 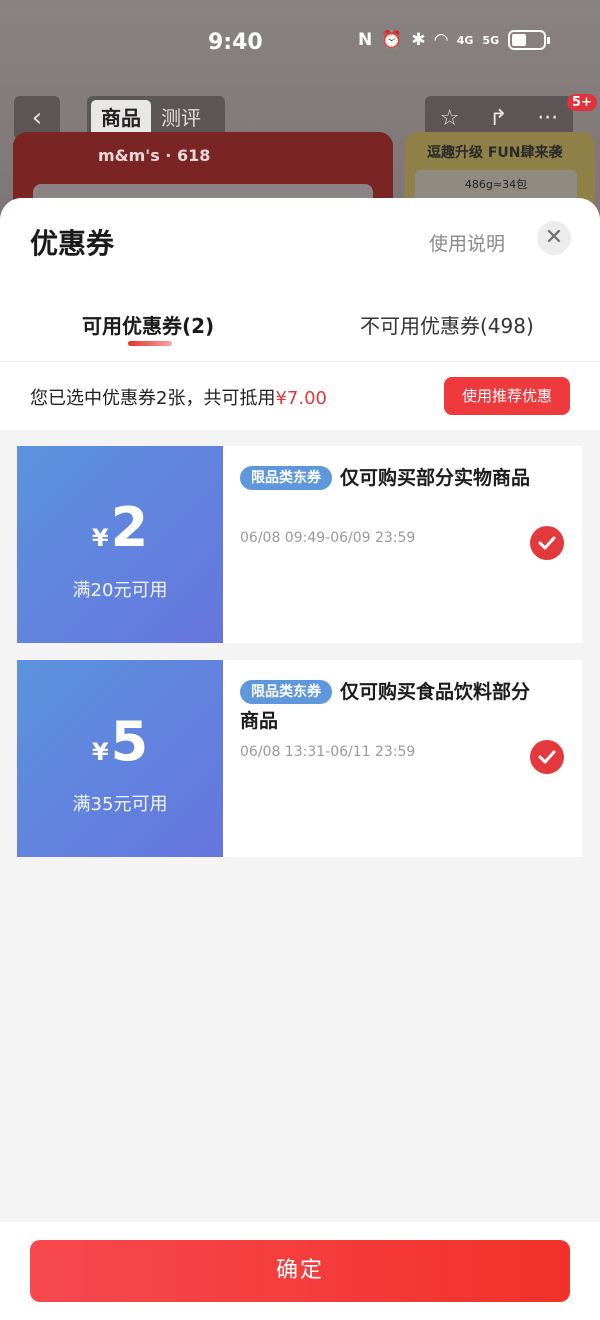 What do you see at coordinates (181, 118) in the screenshot?
I see `tab-review: 测评` at bounding box center [181, 118].